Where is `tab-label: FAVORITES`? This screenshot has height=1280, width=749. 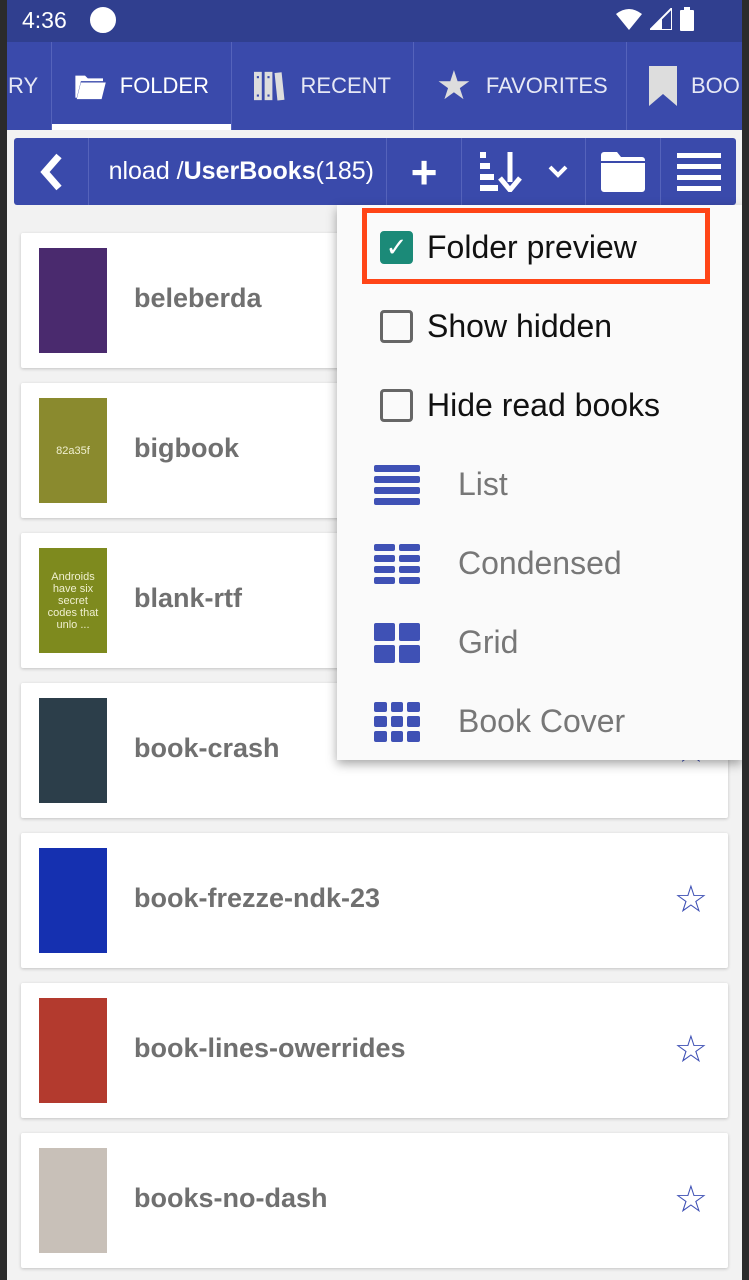 tab-label: FAVORITES is located at coordinates (546, 85).